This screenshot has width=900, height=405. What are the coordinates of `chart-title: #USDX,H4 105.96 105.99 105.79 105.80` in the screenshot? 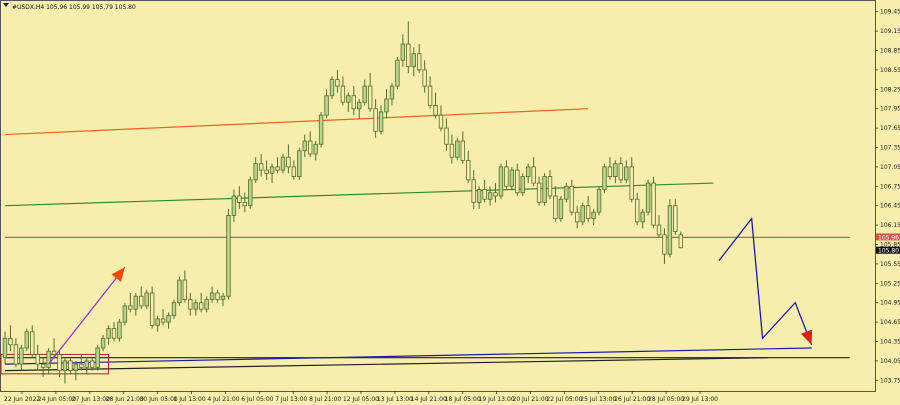 It's located at (74, 7).